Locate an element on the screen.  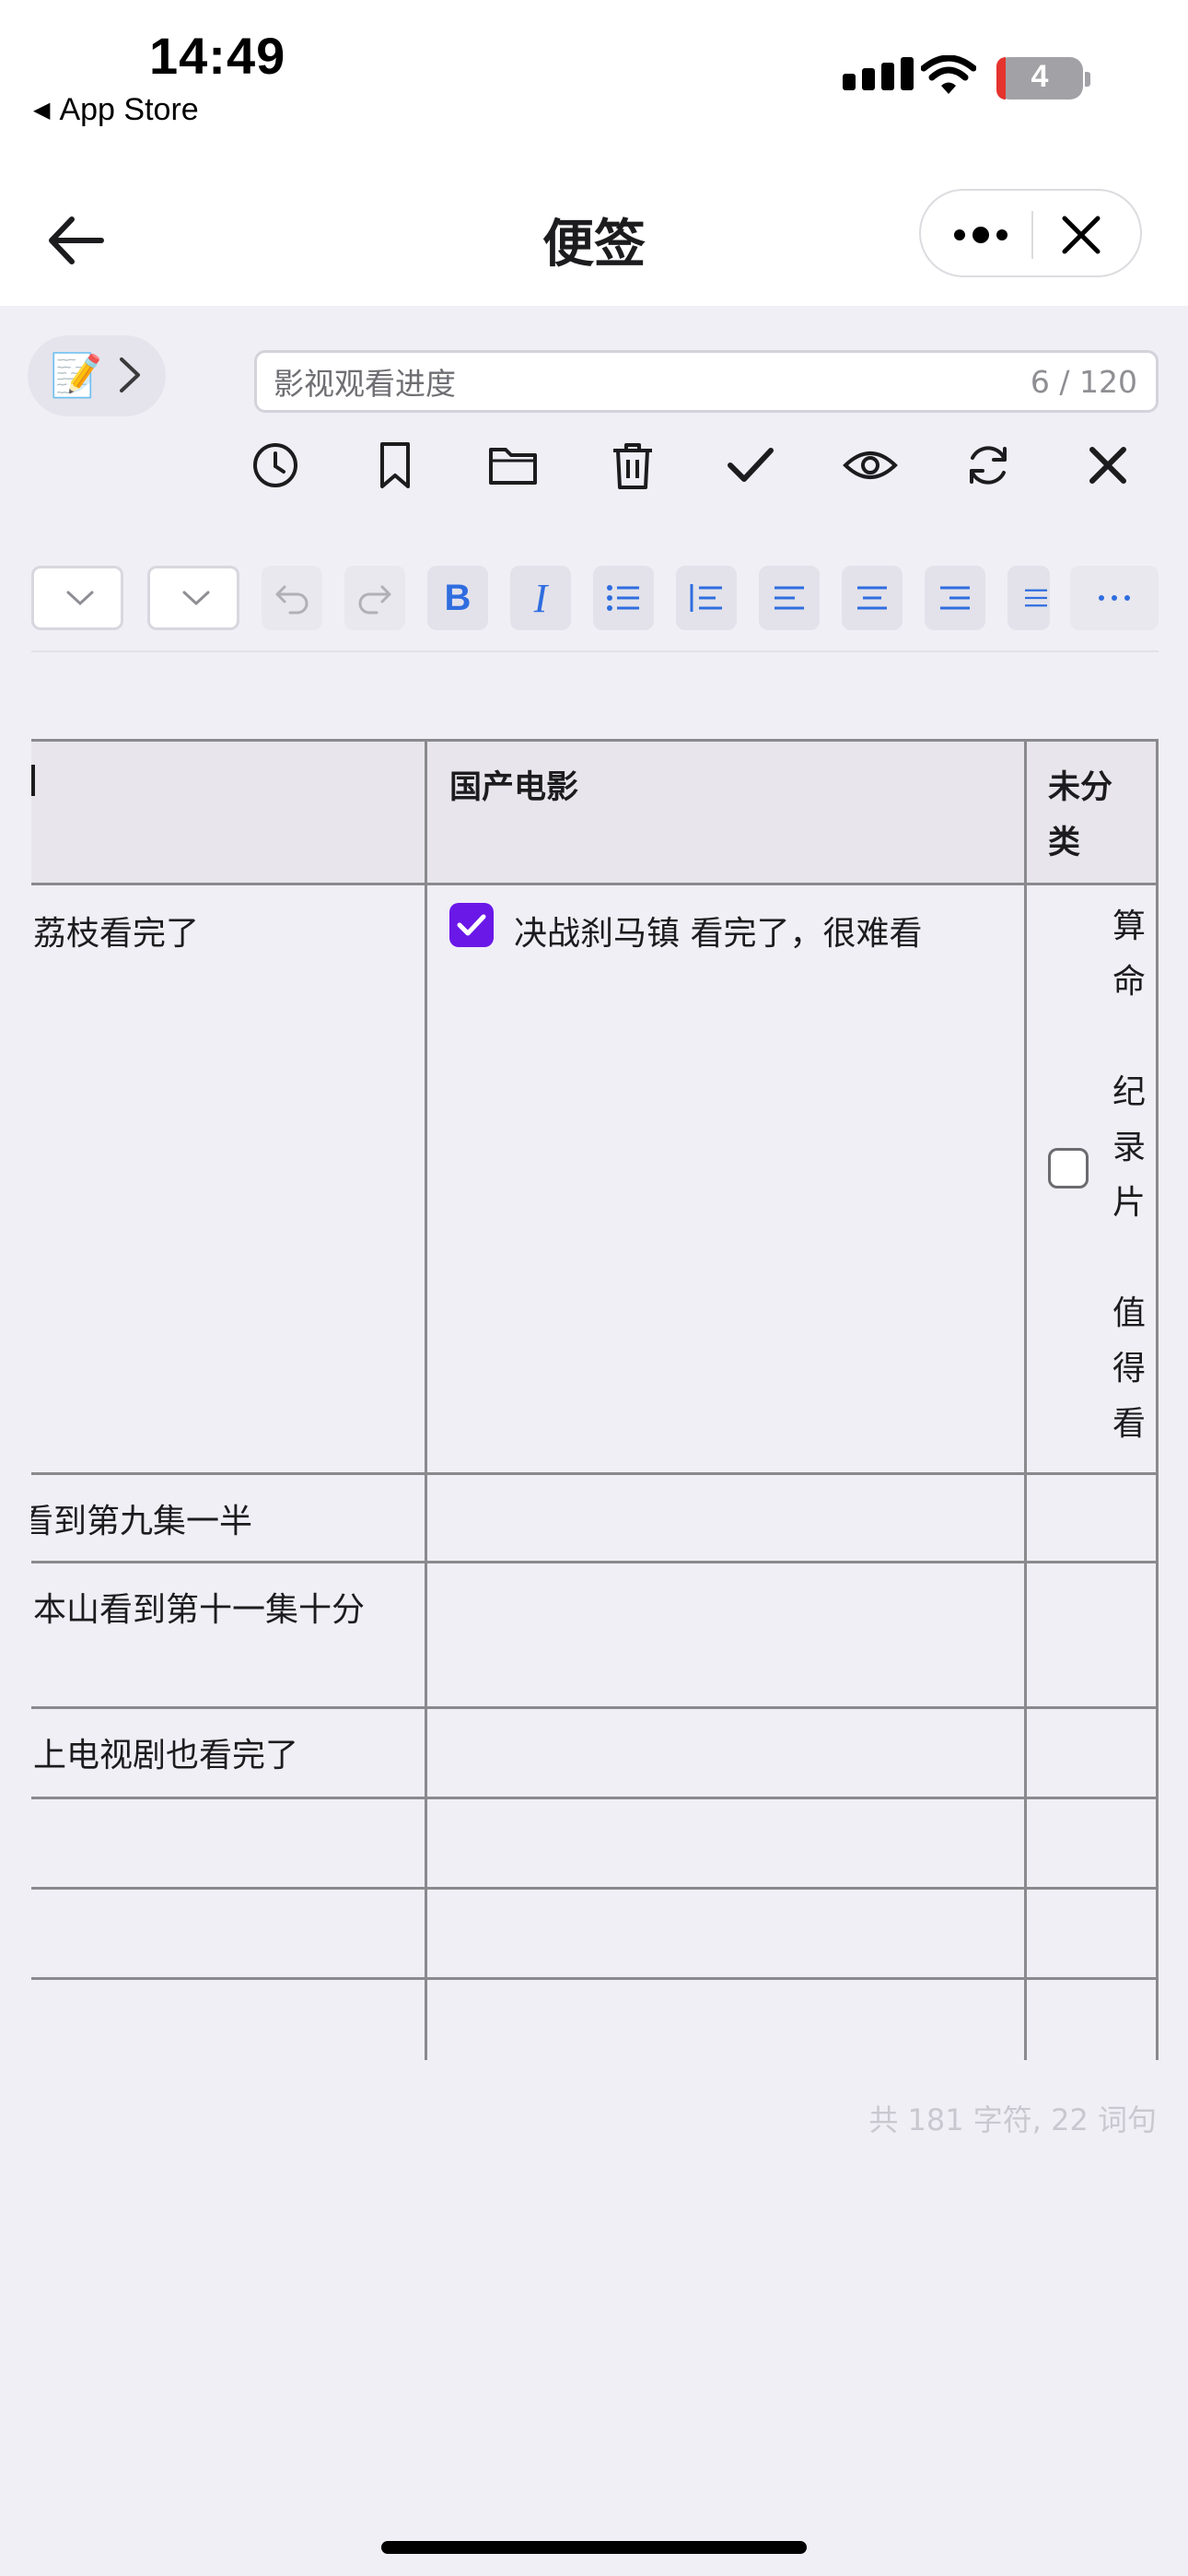
checkbox-checked is located at coordinates (471, 925).